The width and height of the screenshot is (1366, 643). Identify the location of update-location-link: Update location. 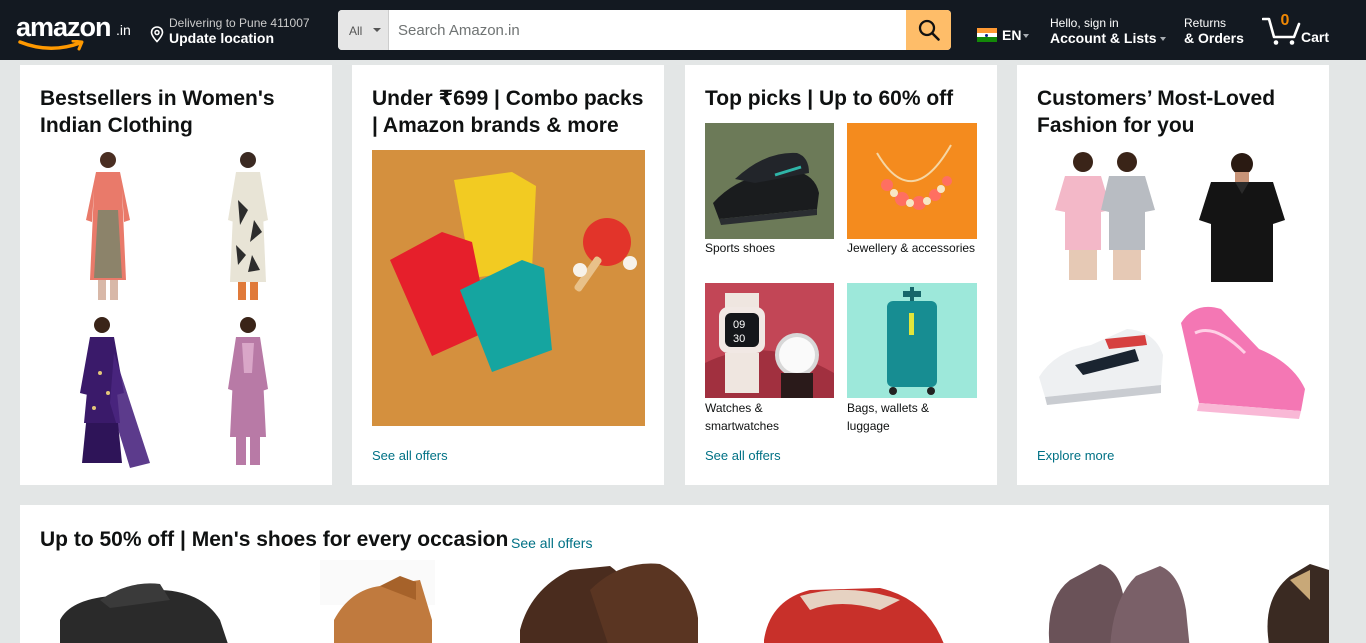
(221, 38).